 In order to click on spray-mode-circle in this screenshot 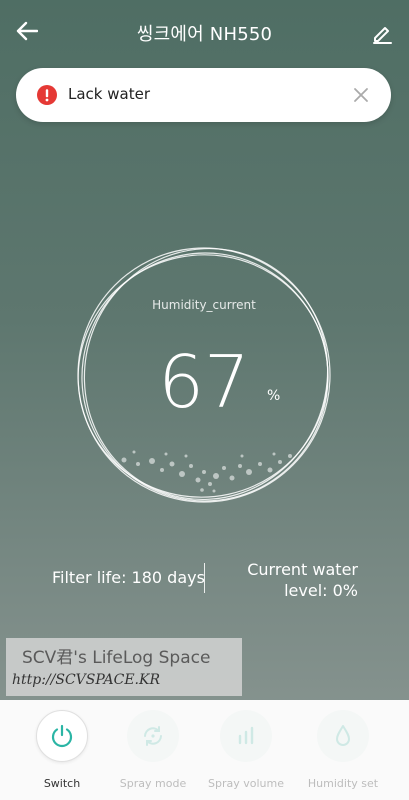, I will do `click(153, 736)`.